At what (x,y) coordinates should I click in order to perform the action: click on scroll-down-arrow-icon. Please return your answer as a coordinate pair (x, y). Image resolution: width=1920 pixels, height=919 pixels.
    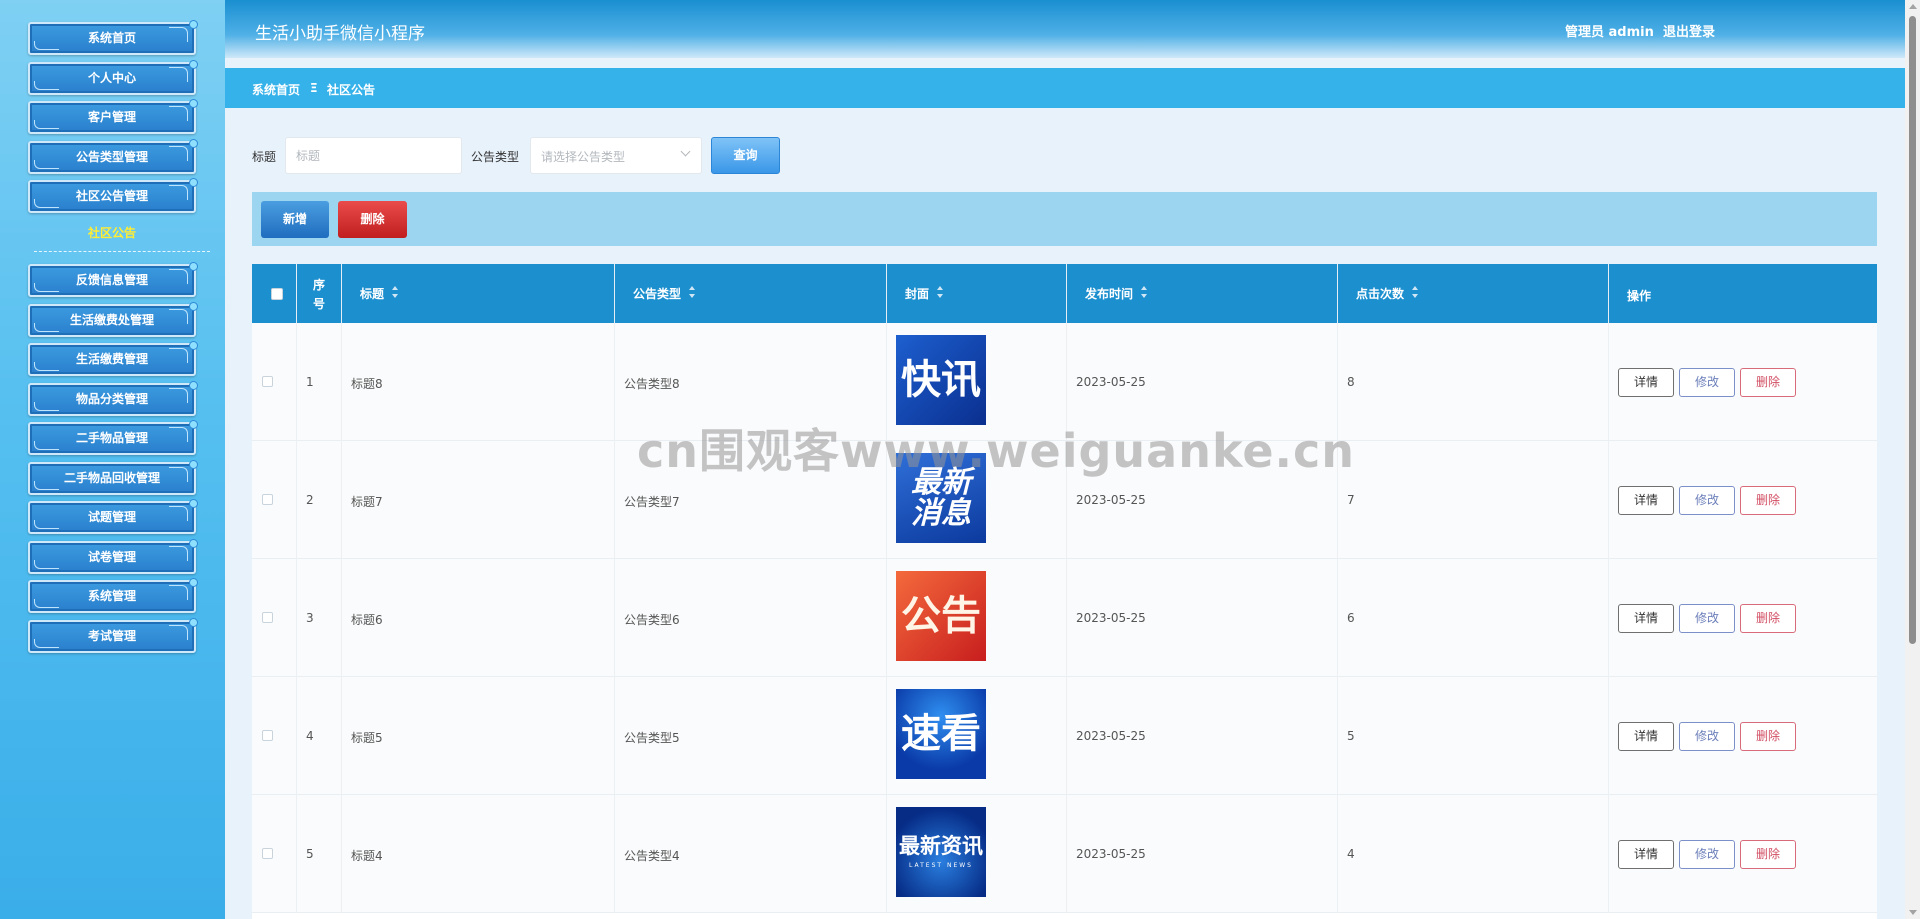
    Looking at the image, I should click on (1913, 912).